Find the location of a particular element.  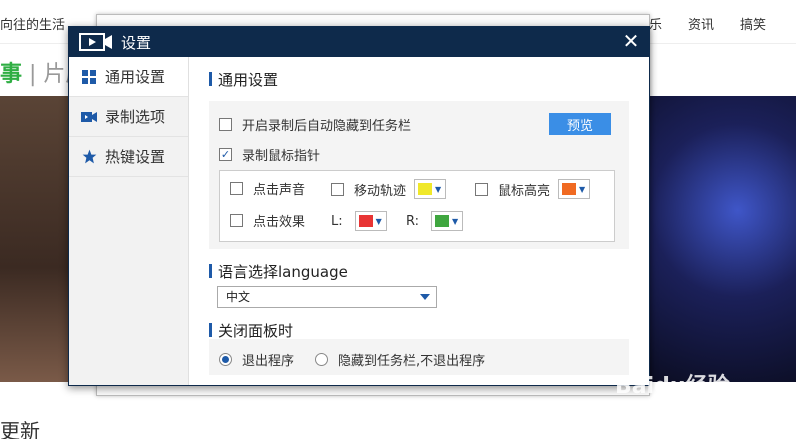

right-click-color: R: ▼ is located at coordinates (435, 221).